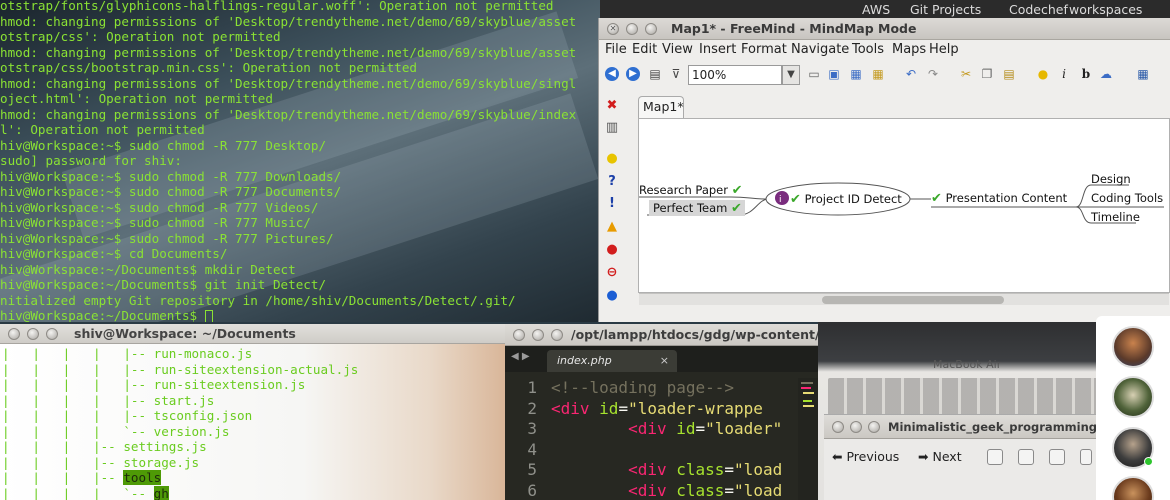 The height and width of the screenshot is (500, 1170). What do you see at coordinates (644, 49) in the screenshot?
I see `menu-edit: Edit` at bounding box center [644, 49].